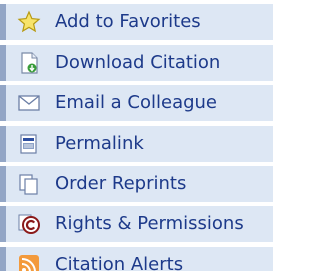  I want to click on menu-item-label: Email a Colleague, so click(136, 102).